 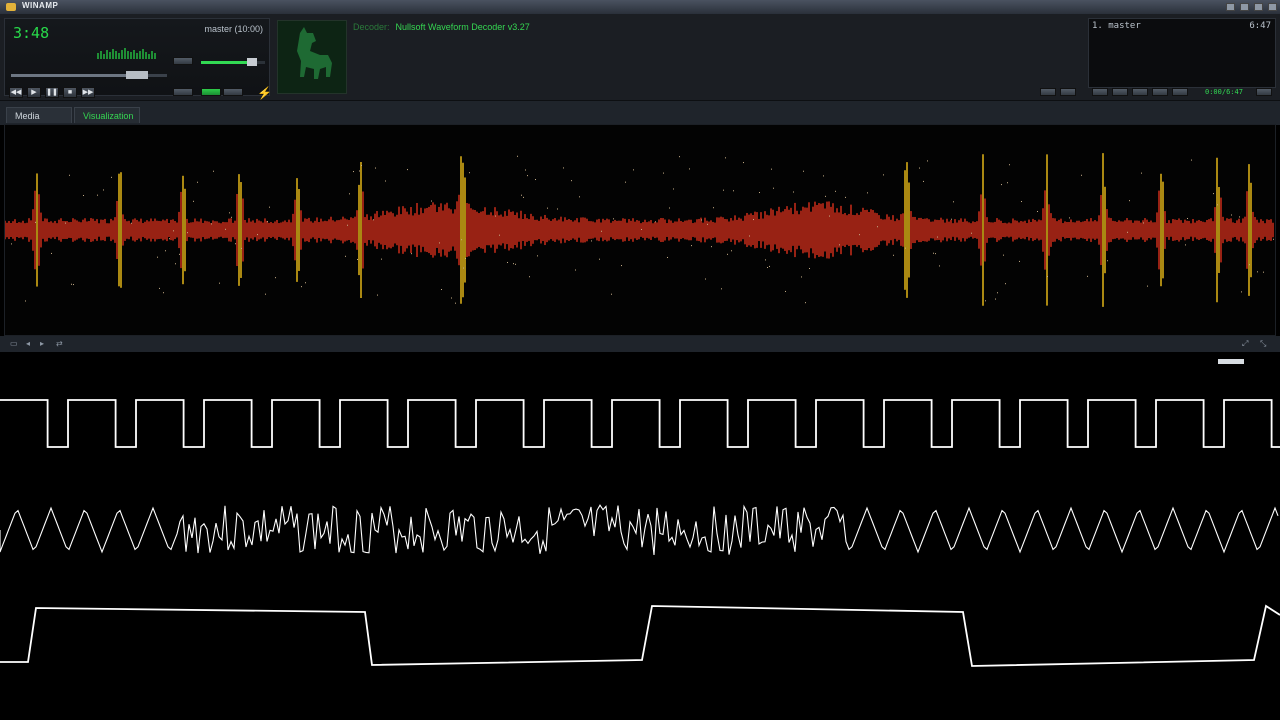 What do you see at coordinates (1120, 92) in the screenshot?
I see `playlist-remove-button` at bounding box center [1120, 92].